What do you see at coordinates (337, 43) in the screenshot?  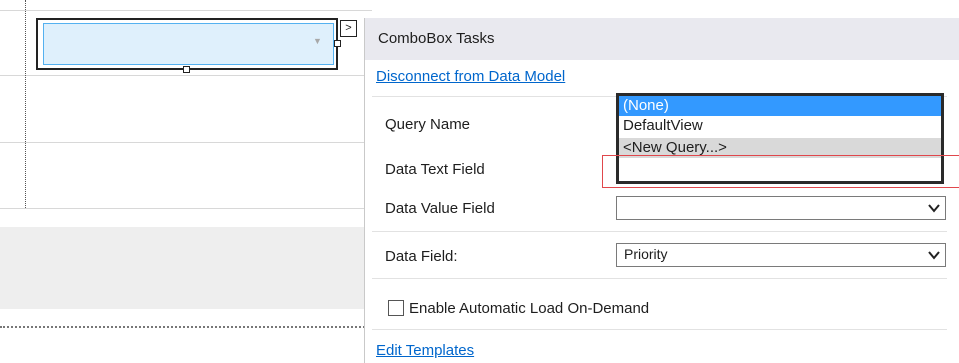 I see `resize-handle-right` at bounding box center [337, 43].